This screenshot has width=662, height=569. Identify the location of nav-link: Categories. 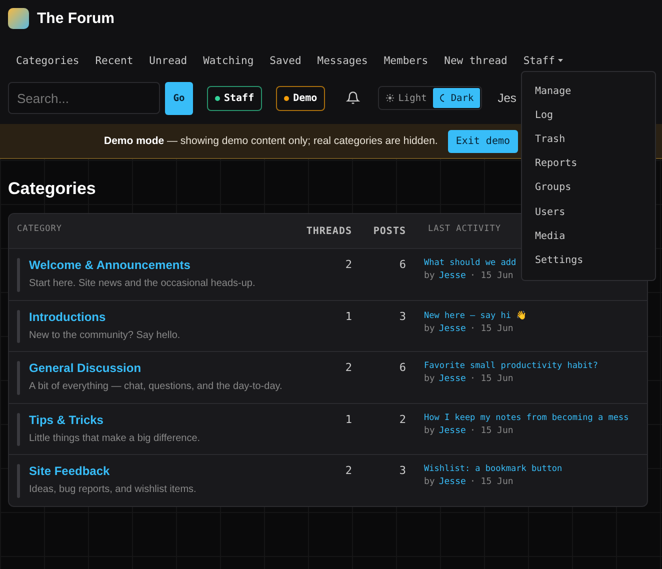
(48, 60).